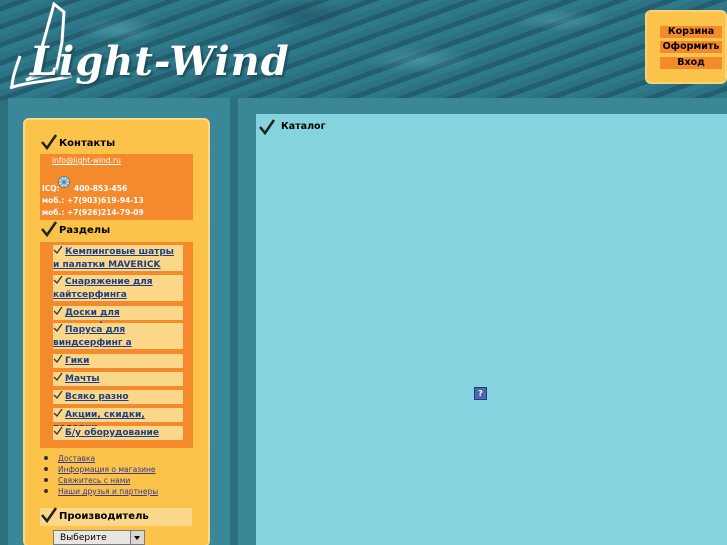 The height and width of the screenshot is (545, 727). I want to click on section-item-boards: Доски для виндсерфинга, so click(118, 318).